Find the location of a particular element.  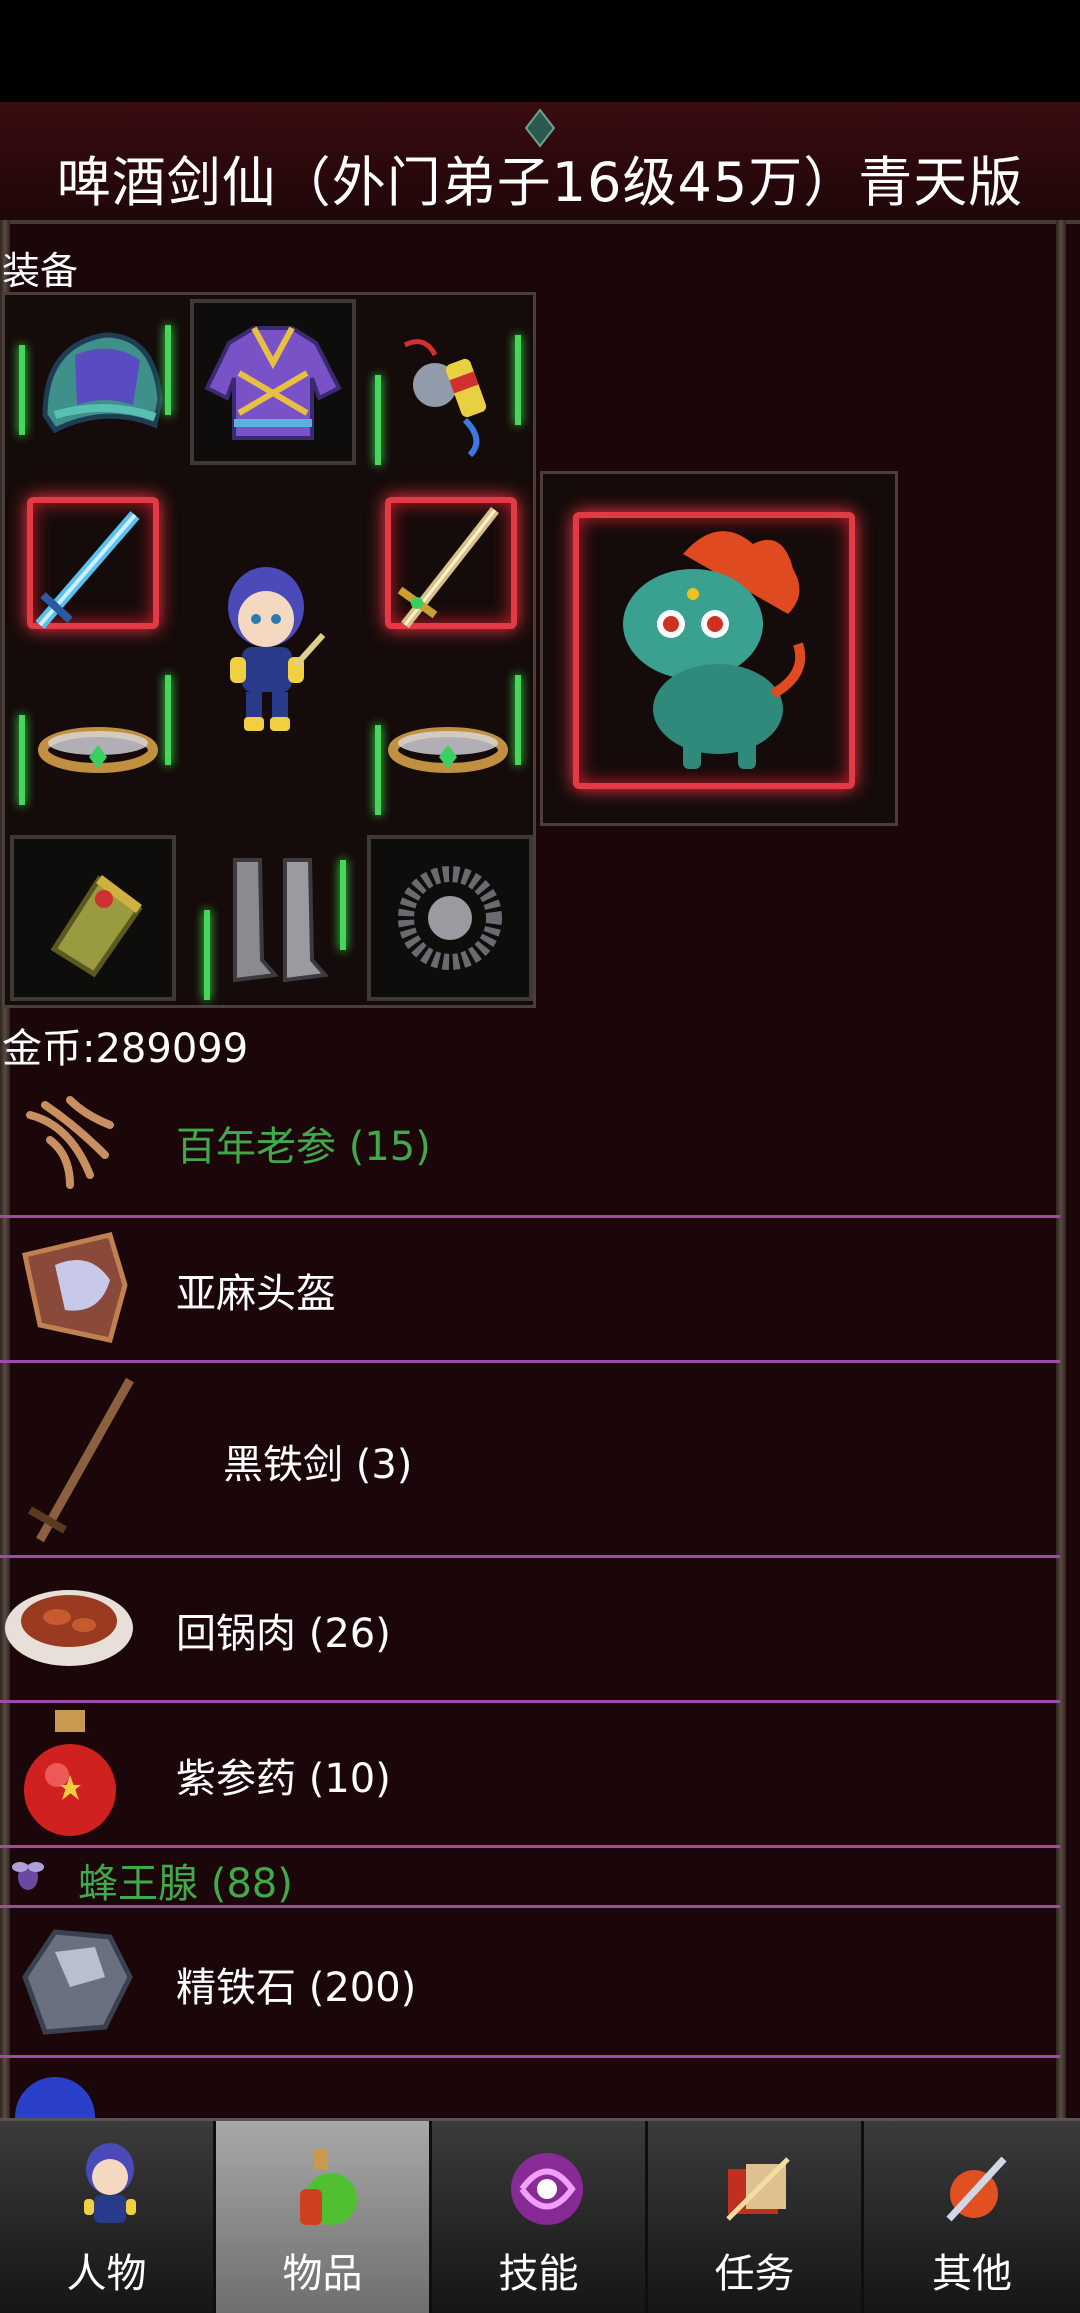

list-item: 紫参药 (10) is located at coordinates (530, 1774).